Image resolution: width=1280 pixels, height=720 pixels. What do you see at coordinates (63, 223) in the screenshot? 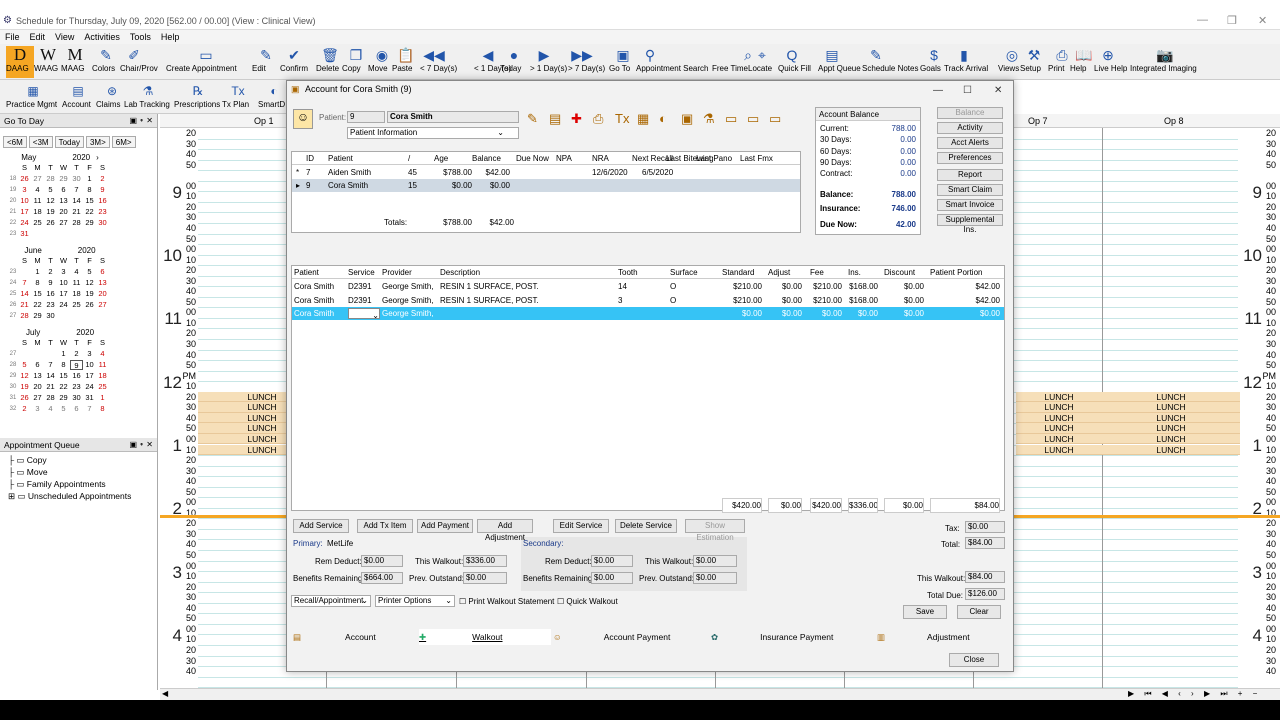
I see `calendar-day: 27` at bounding box center [63, 223].